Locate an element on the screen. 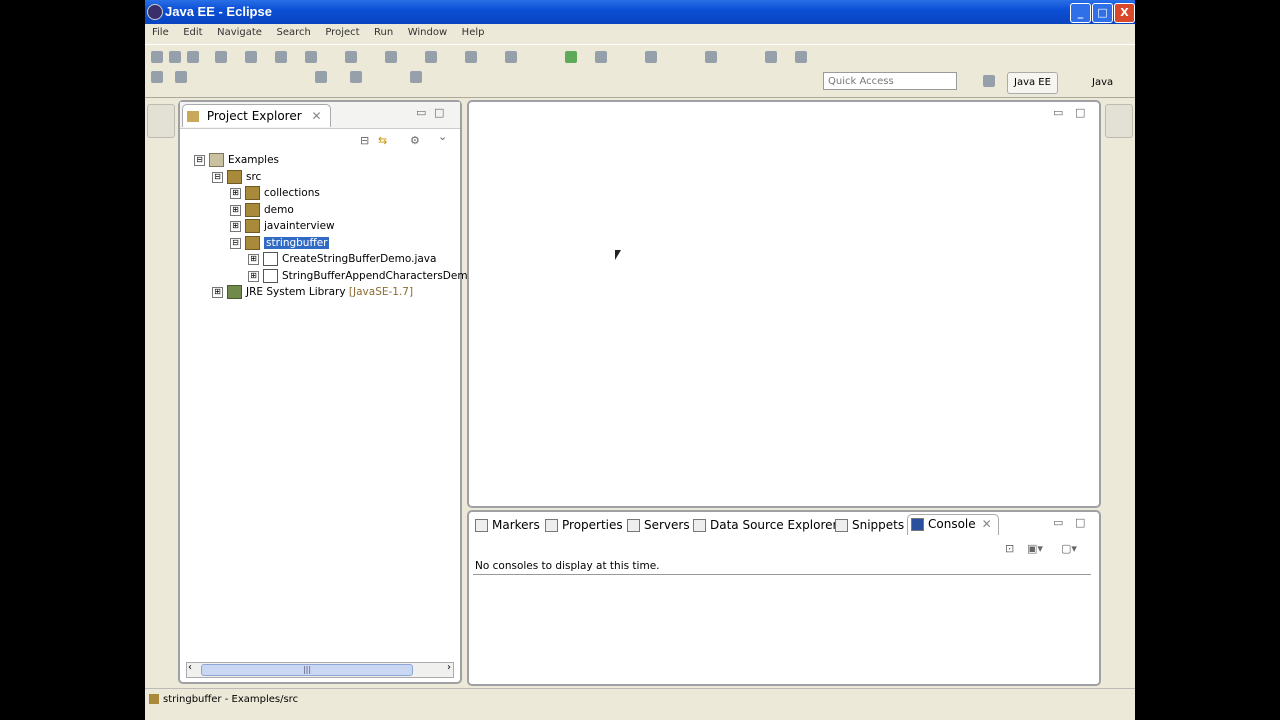  tab-markers: Markers is located at coordinates (507, 525).